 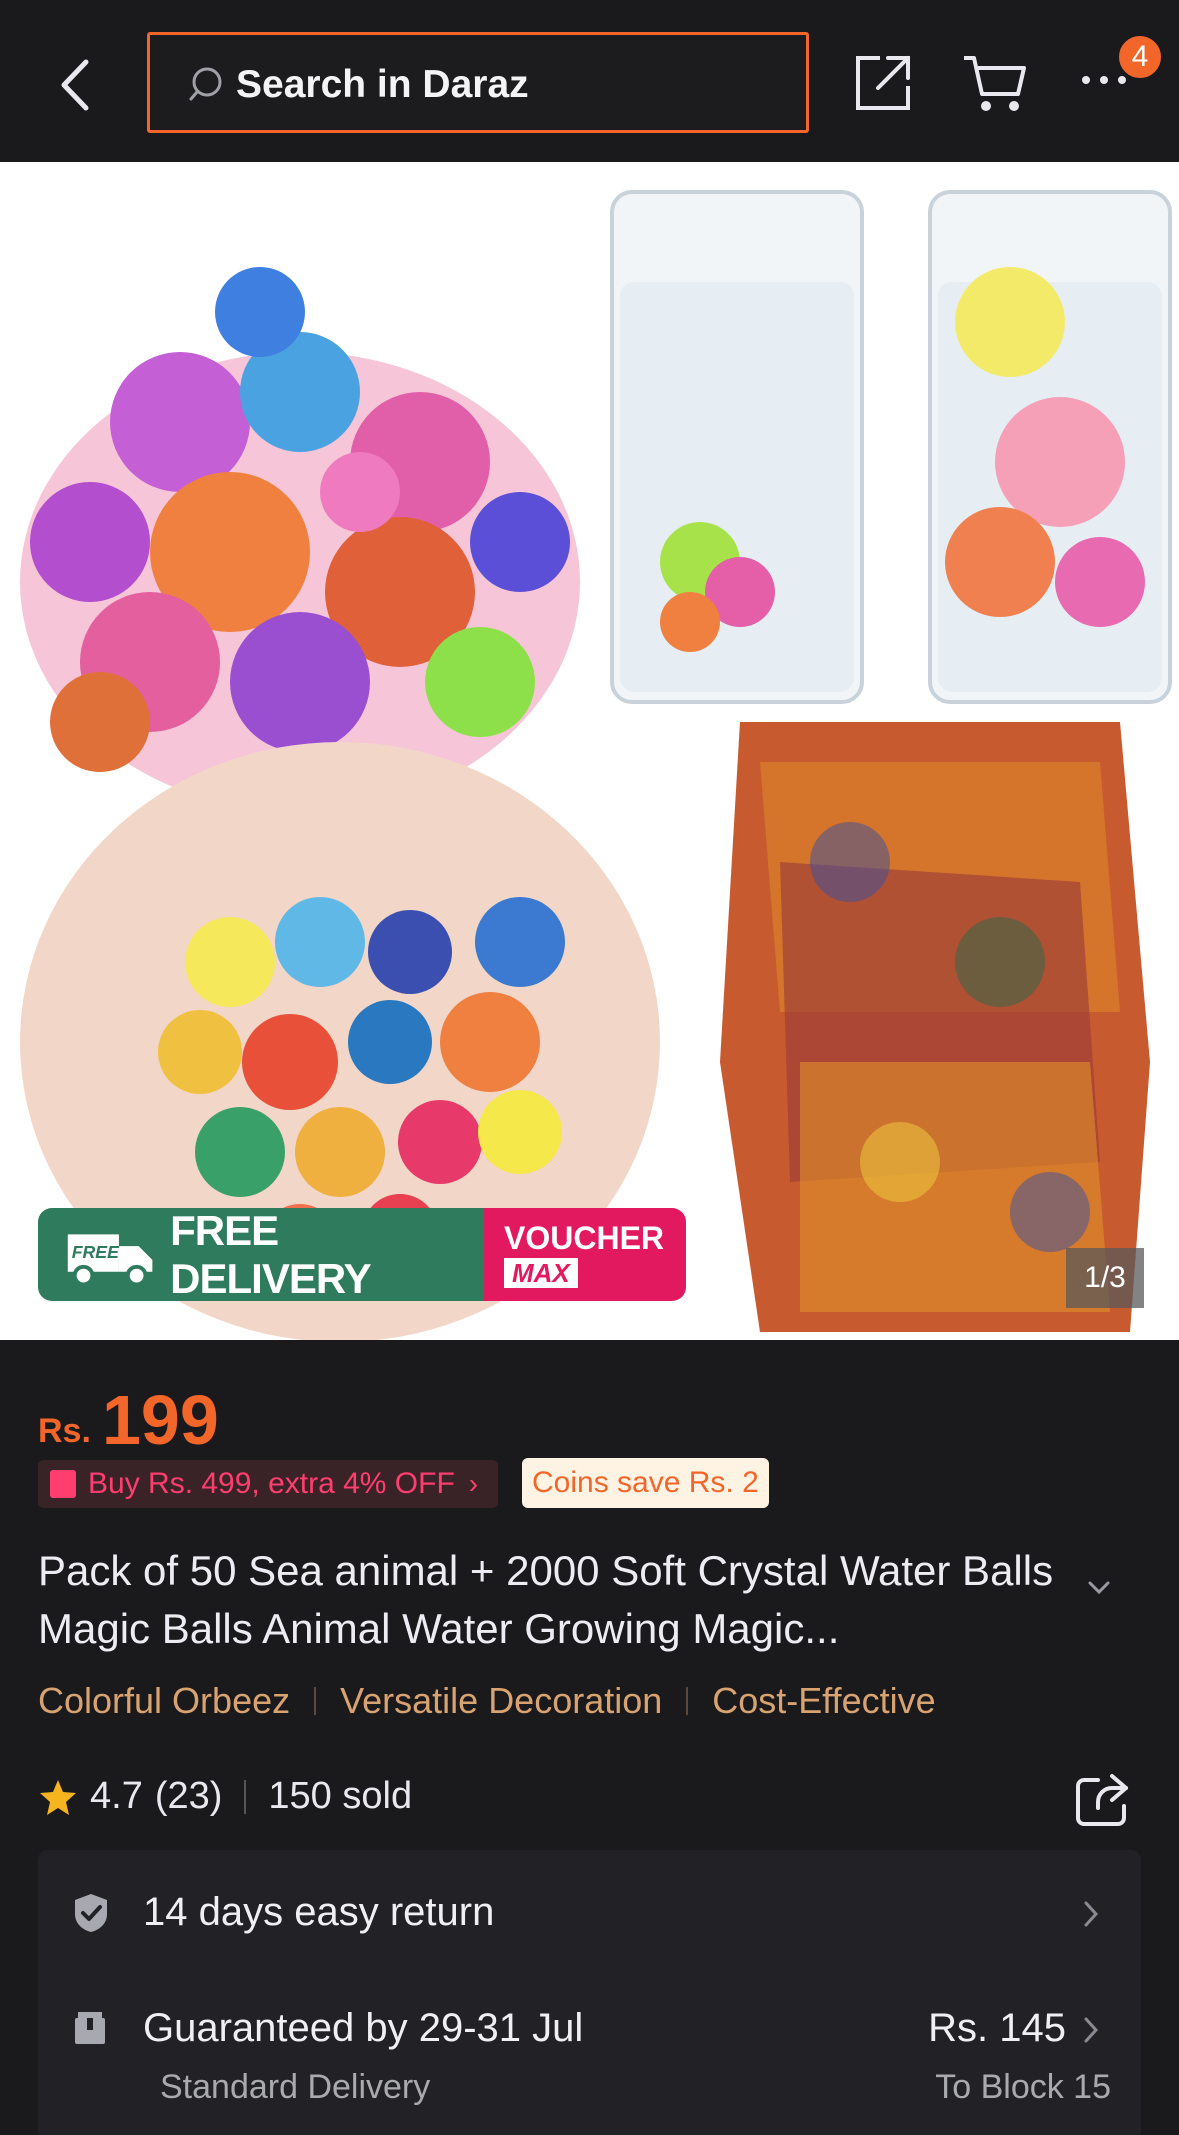 What do you see at coordinates (363, 2028) in the screenshot?
I see `delivery-guarantee-text: Guaranteed by 29-31 Jul` at bounding box center [363, 2028].